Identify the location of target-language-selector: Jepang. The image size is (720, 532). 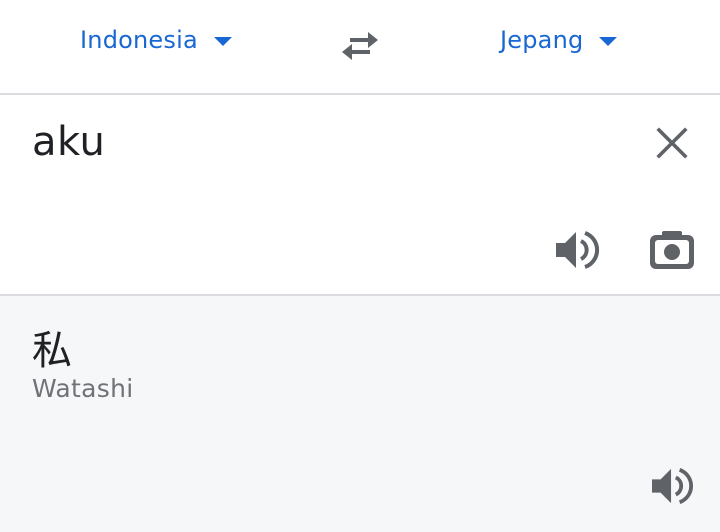
(559, 40).